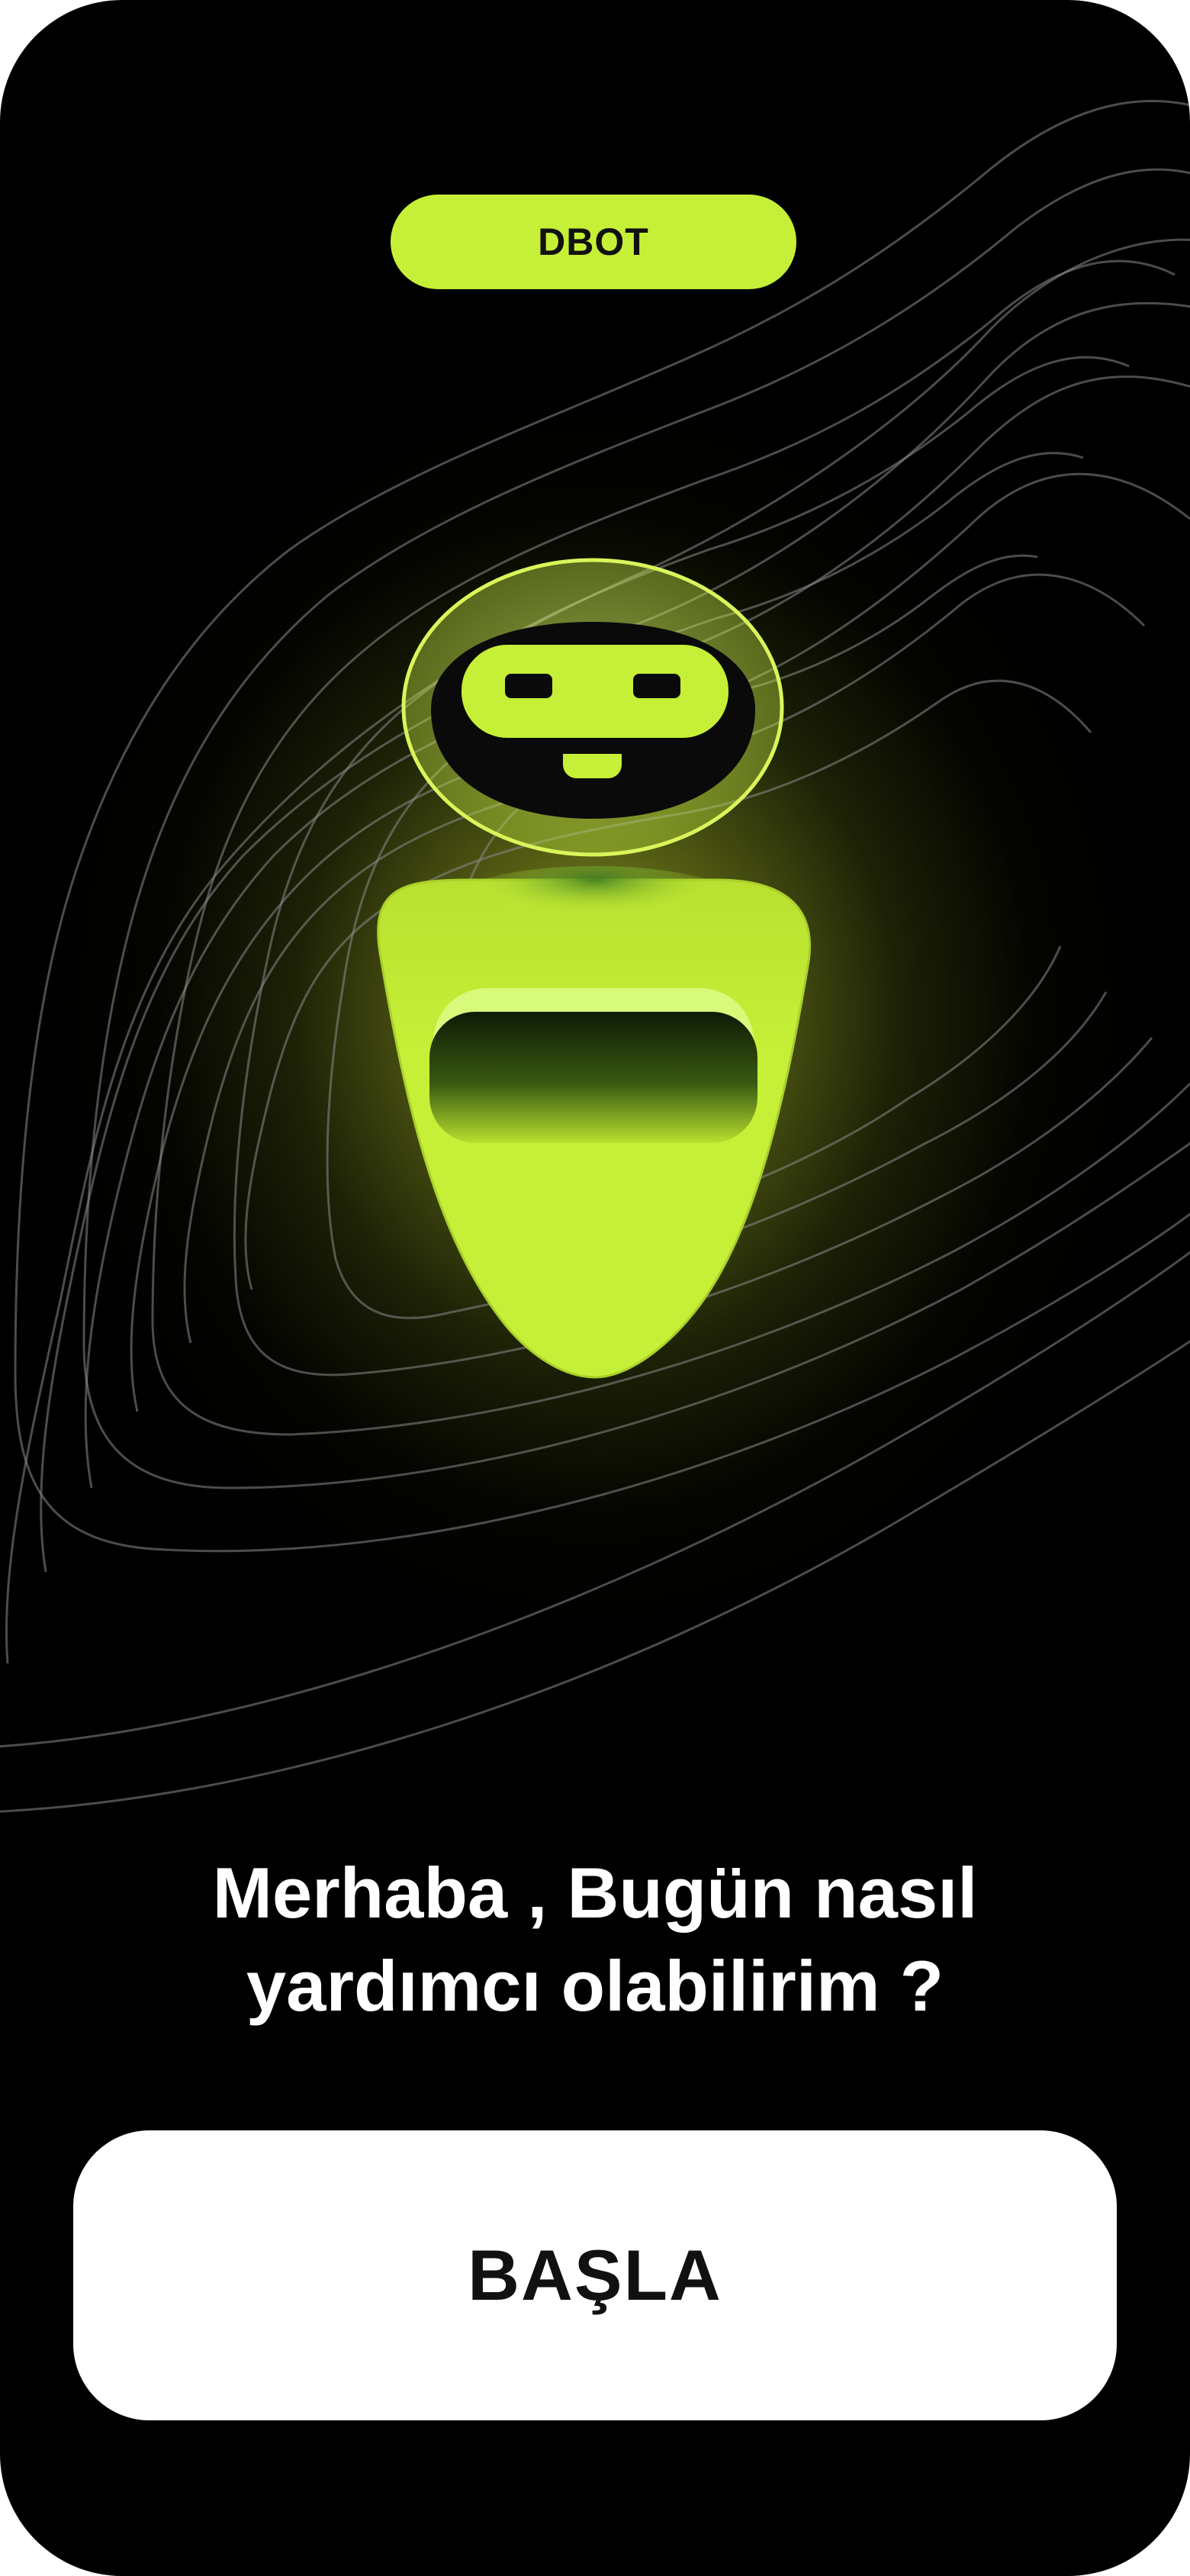 Image resolution: width=1190 pixels, height=2576 pixels. Describe the element at coordinates (595, 1893) in the screenshot. I see `greeting-line-1: Merhaba , Bugün nasıl` at that location.